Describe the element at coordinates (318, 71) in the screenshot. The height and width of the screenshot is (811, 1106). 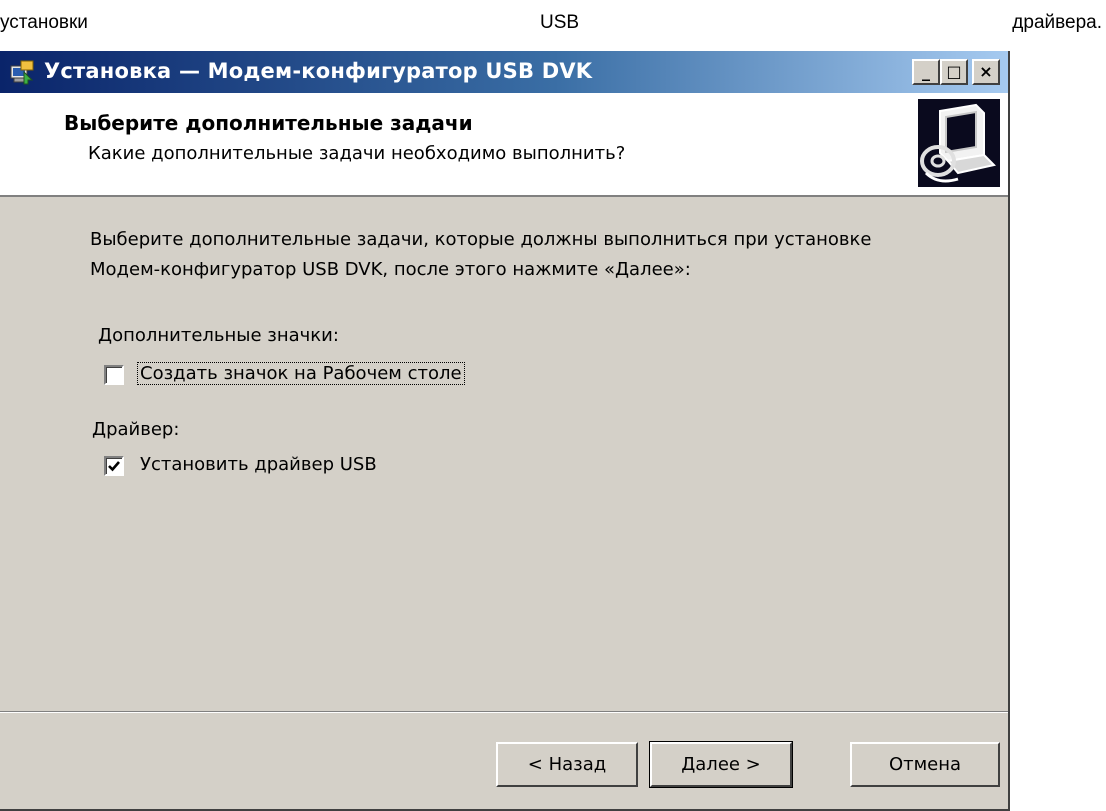
I see `window-title: Установка — Модем-конфигуратор USB DVK` at that location.